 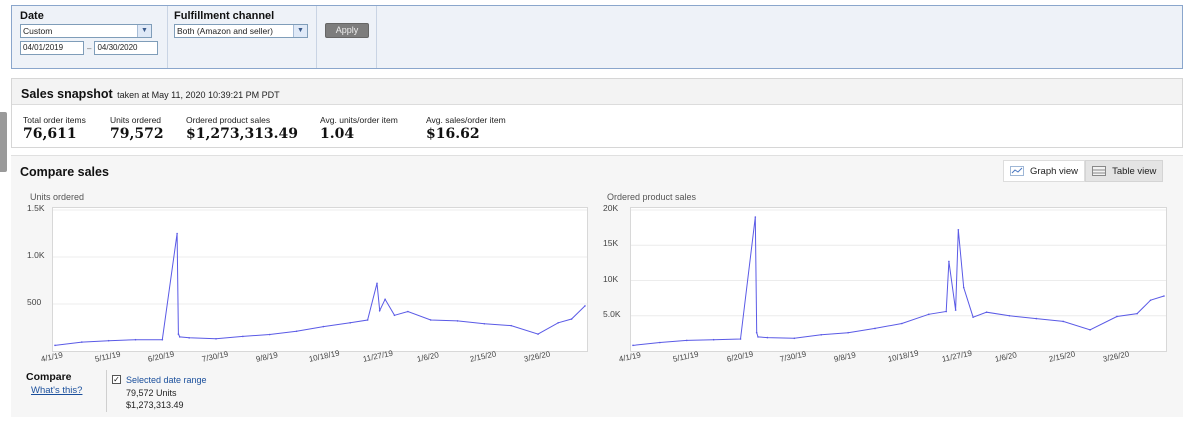 What do you see at coordinates (359, 120) in the screenshot?
I see `metric-label: Avg. units/order item` at bounding box center [359, 120].